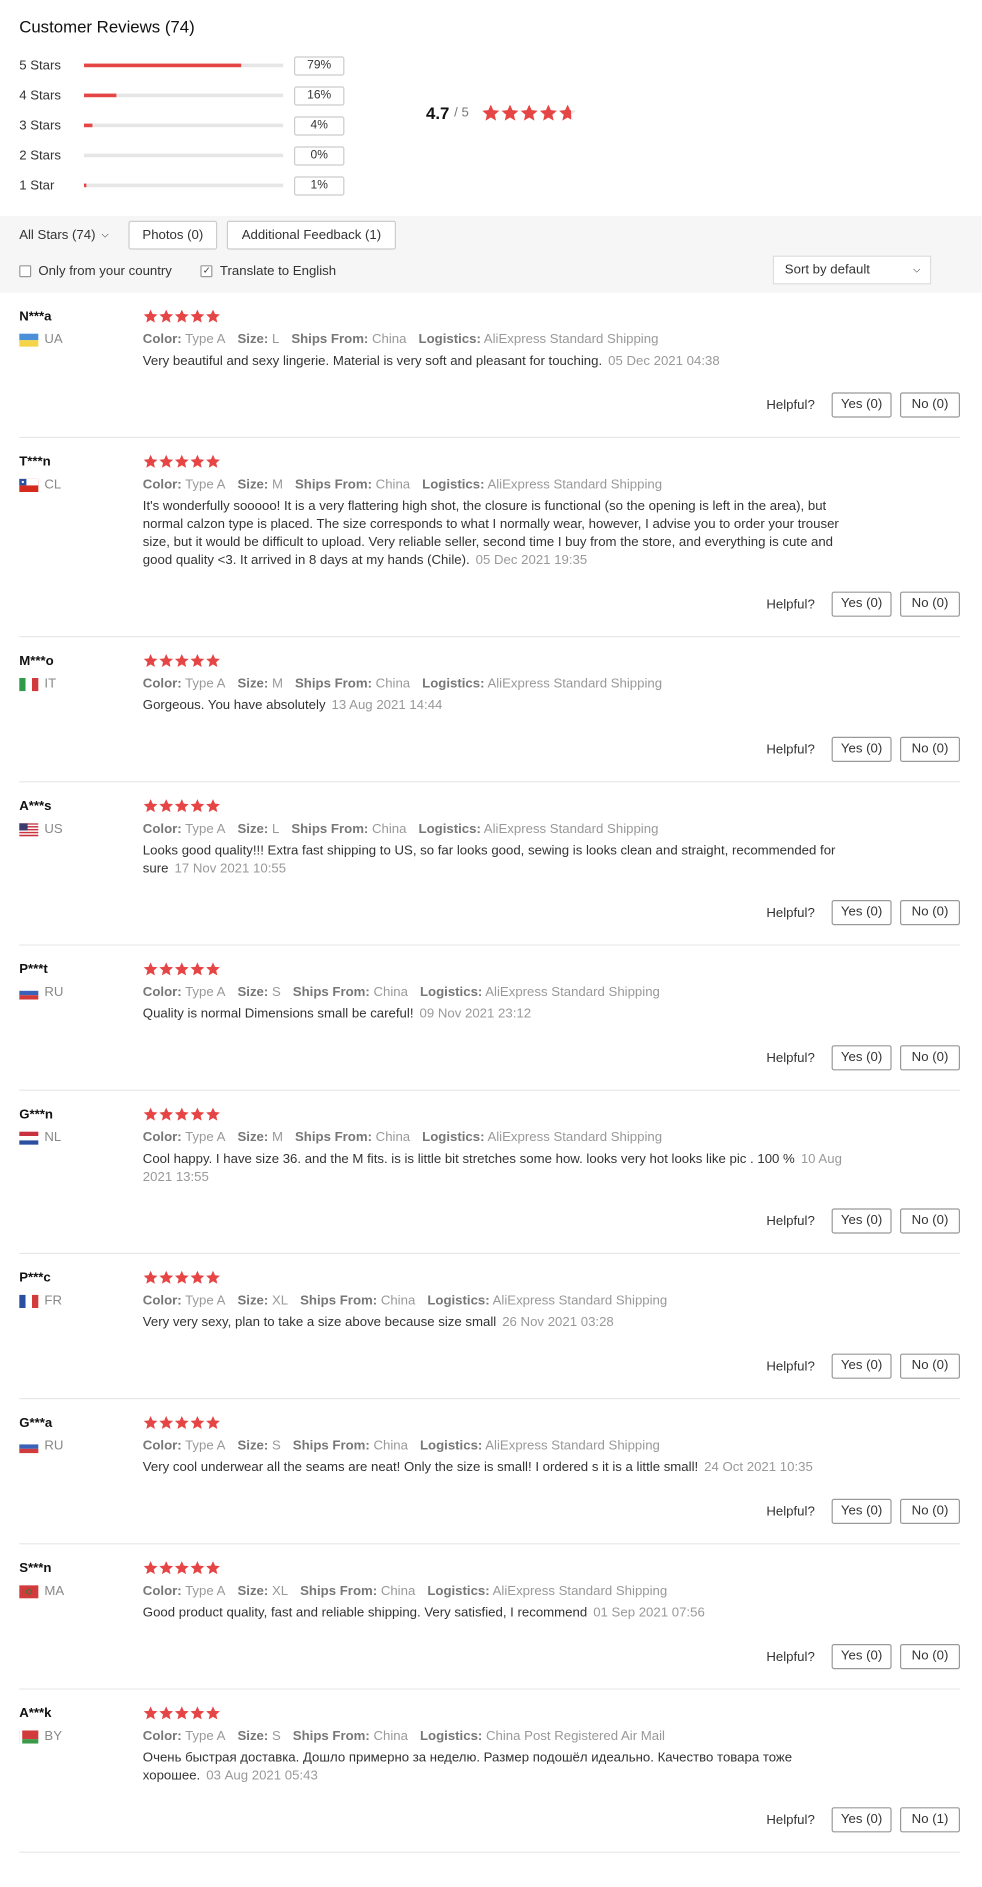  What do you see at coordinates (276, 1446) in the screenshot?
I see `attr-size: S` at bounding box center [276, 1446].